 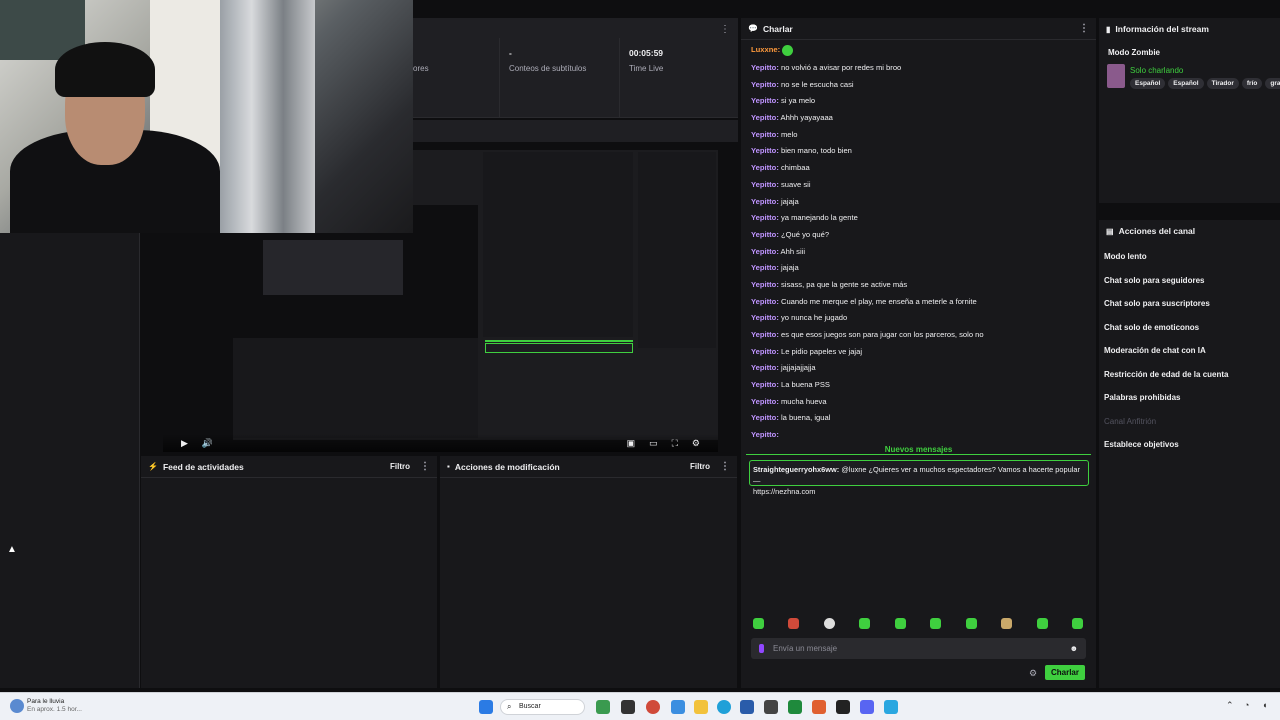 What do you see at coordinates (425, 466) in the screenshot?
I see `feed-kebab-icon: ⋮` at bounding box center [425, 466].